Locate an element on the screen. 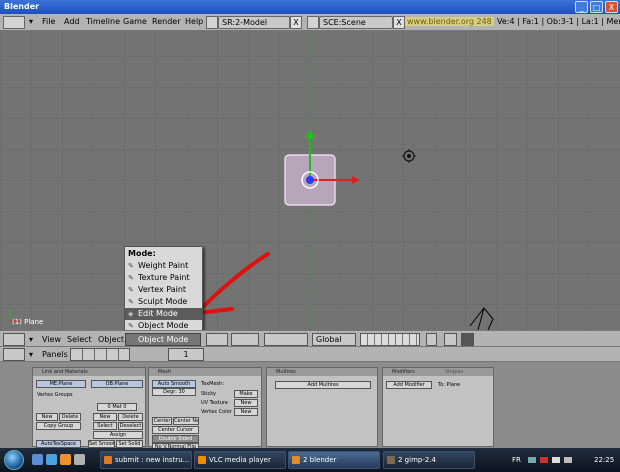  material-index-field: 0 Mat 0 is located at coordinates (117, 407).